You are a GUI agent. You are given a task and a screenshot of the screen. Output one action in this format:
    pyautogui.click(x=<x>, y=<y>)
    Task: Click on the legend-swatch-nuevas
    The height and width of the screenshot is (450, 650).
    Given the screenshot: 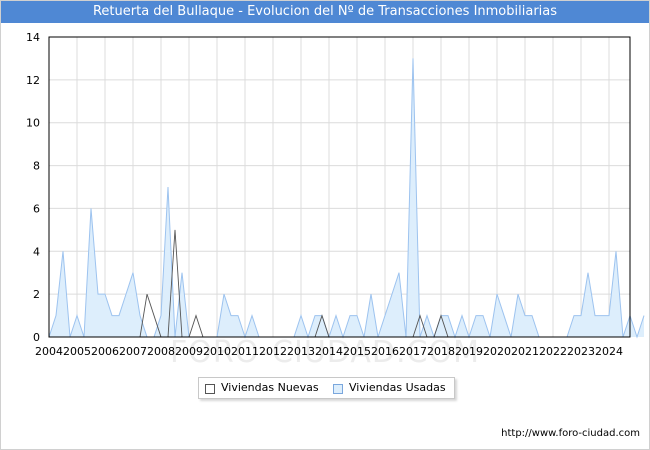 What is the action you would take?
    pyautogui.click(x=210, y=389)
    